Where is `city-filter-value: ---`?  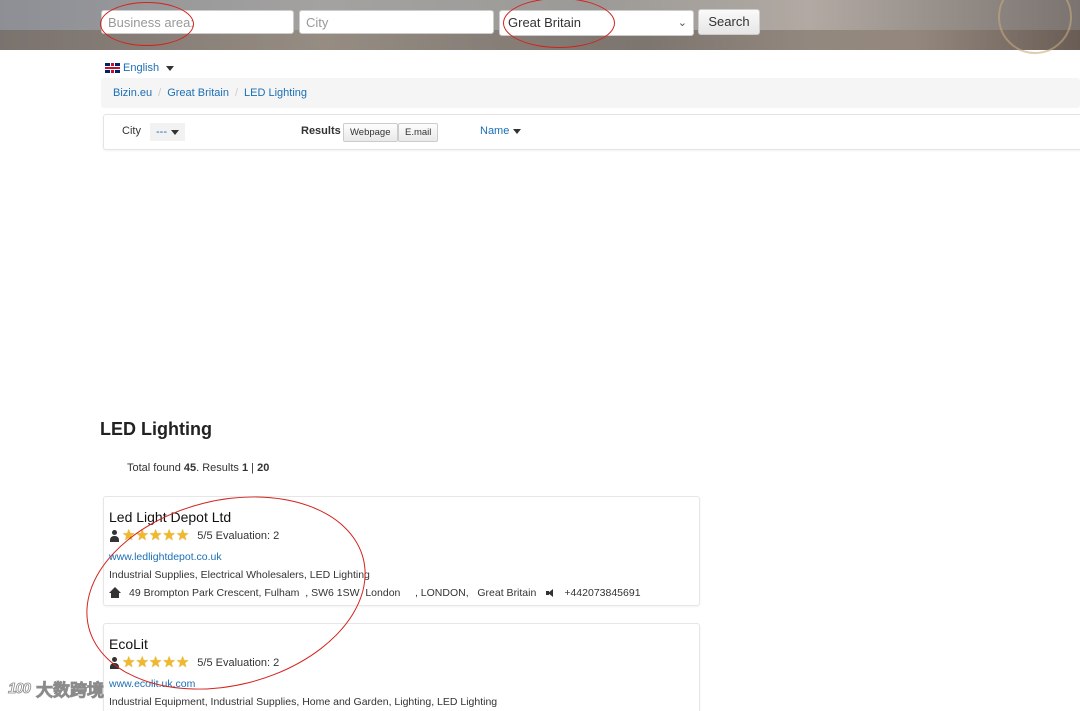 city-filter-value: --- is located at coordinates (161, 132).